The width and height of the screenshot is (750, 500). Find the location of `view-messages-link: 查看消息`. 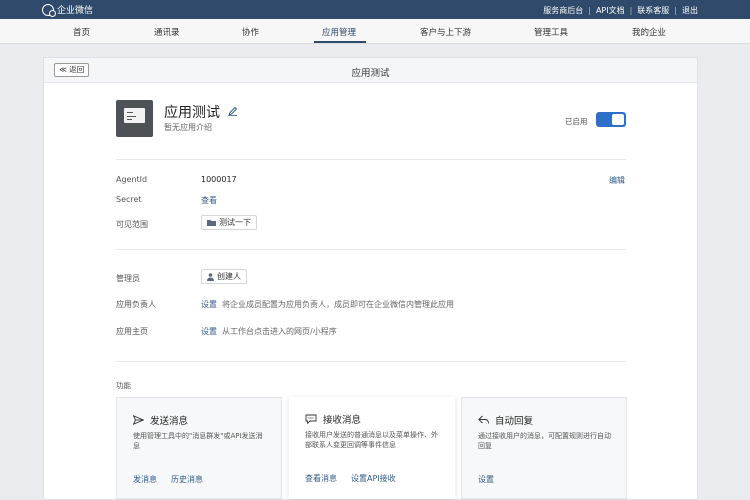

view-messages-link: 查看消息 is located at coordinates (321, 478).